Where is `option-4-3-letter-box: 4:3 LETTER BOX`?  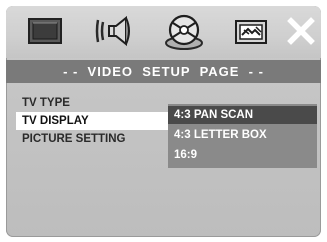 option-4-3-letter-box: 4:3 LETTER BOX is located at coordinates (242, 135).